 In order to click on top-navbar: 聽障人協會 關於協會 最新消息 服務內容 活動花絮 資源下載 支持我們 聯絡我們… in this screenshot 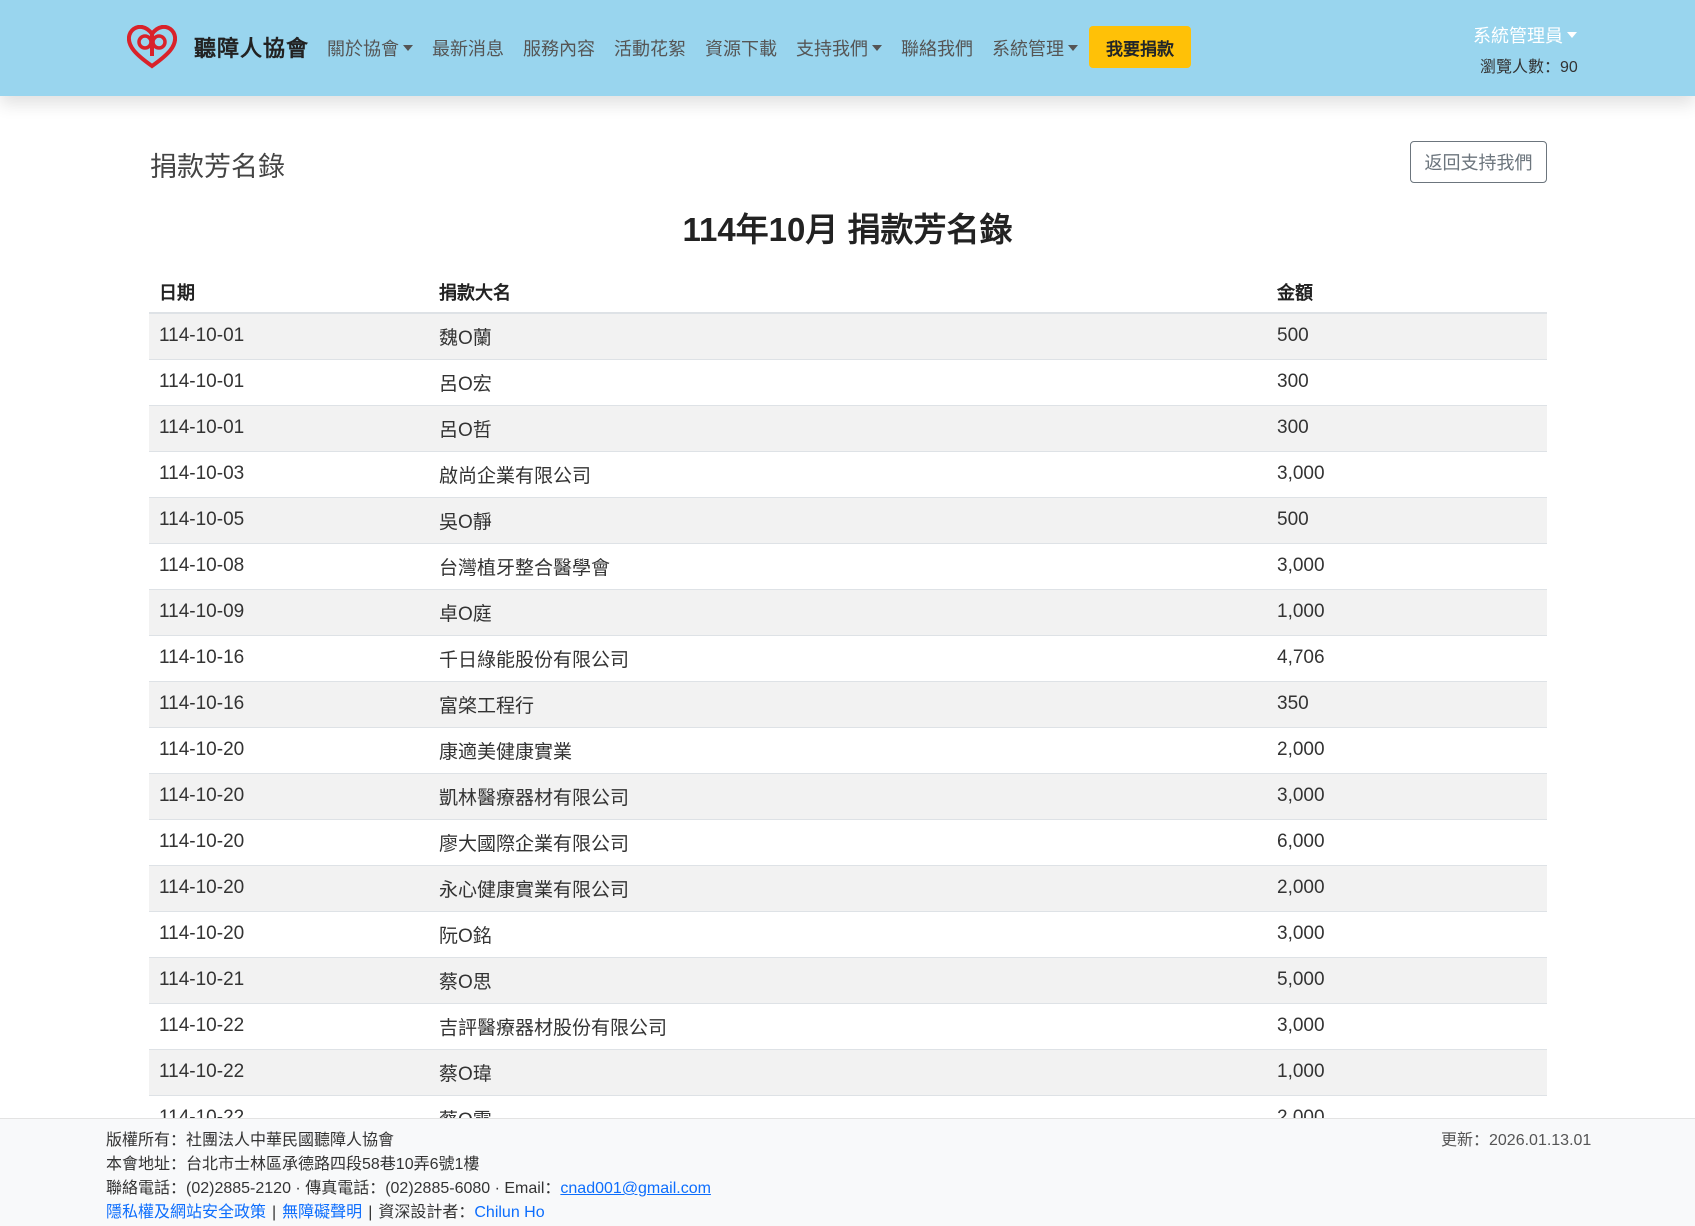, I will do `click(847, 48)`.